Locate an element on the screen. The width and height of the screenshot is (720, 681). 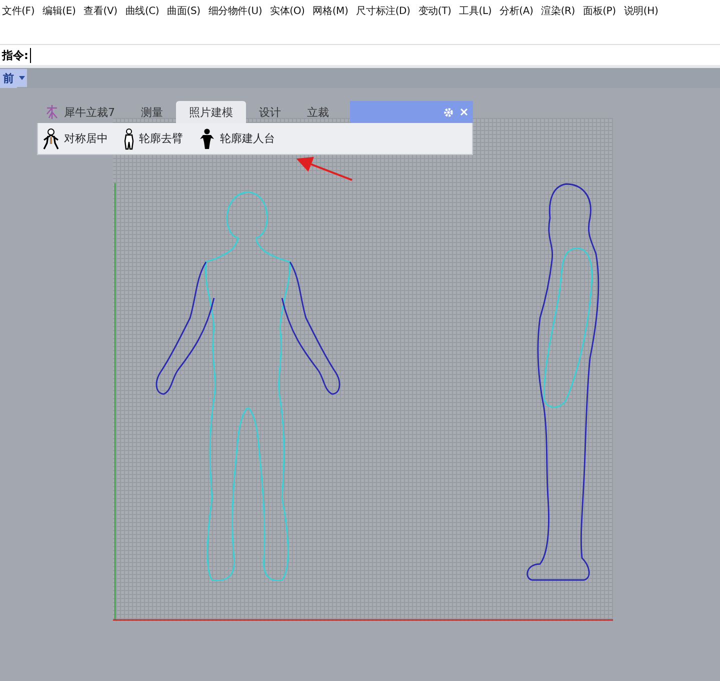
caret-icon is located at coordinates (22, 78).